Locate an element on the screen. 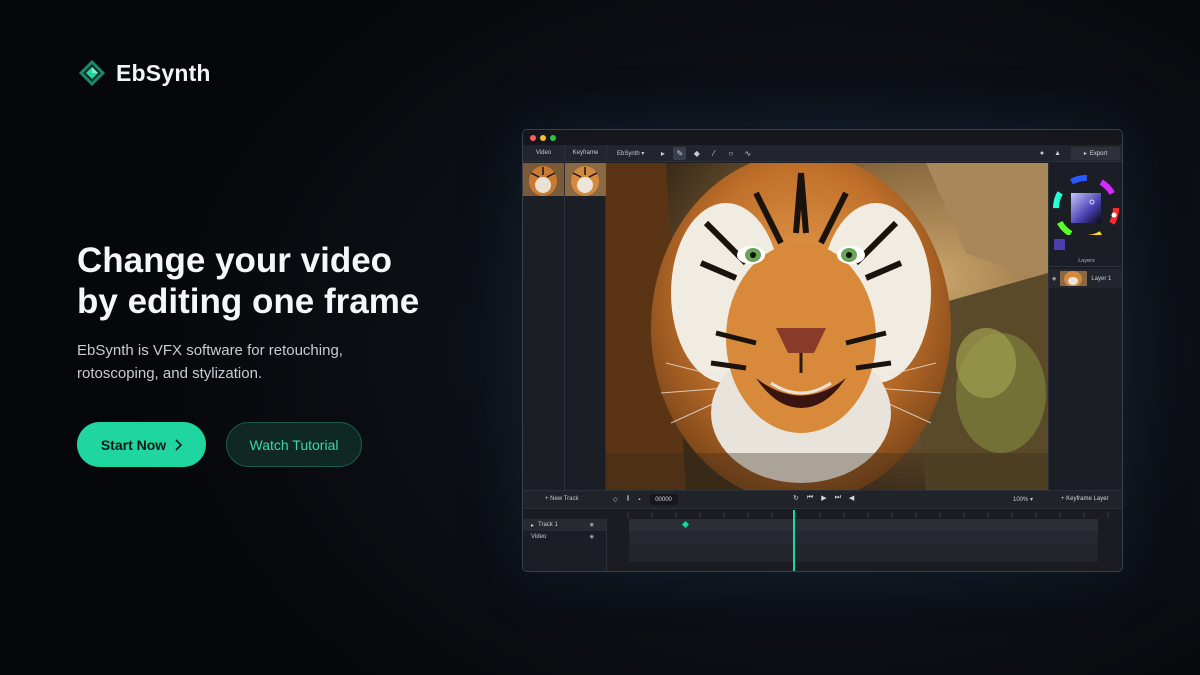 The image size is (1200, 675). ebsynth-logo-icon is located at coordinates (92, 73).